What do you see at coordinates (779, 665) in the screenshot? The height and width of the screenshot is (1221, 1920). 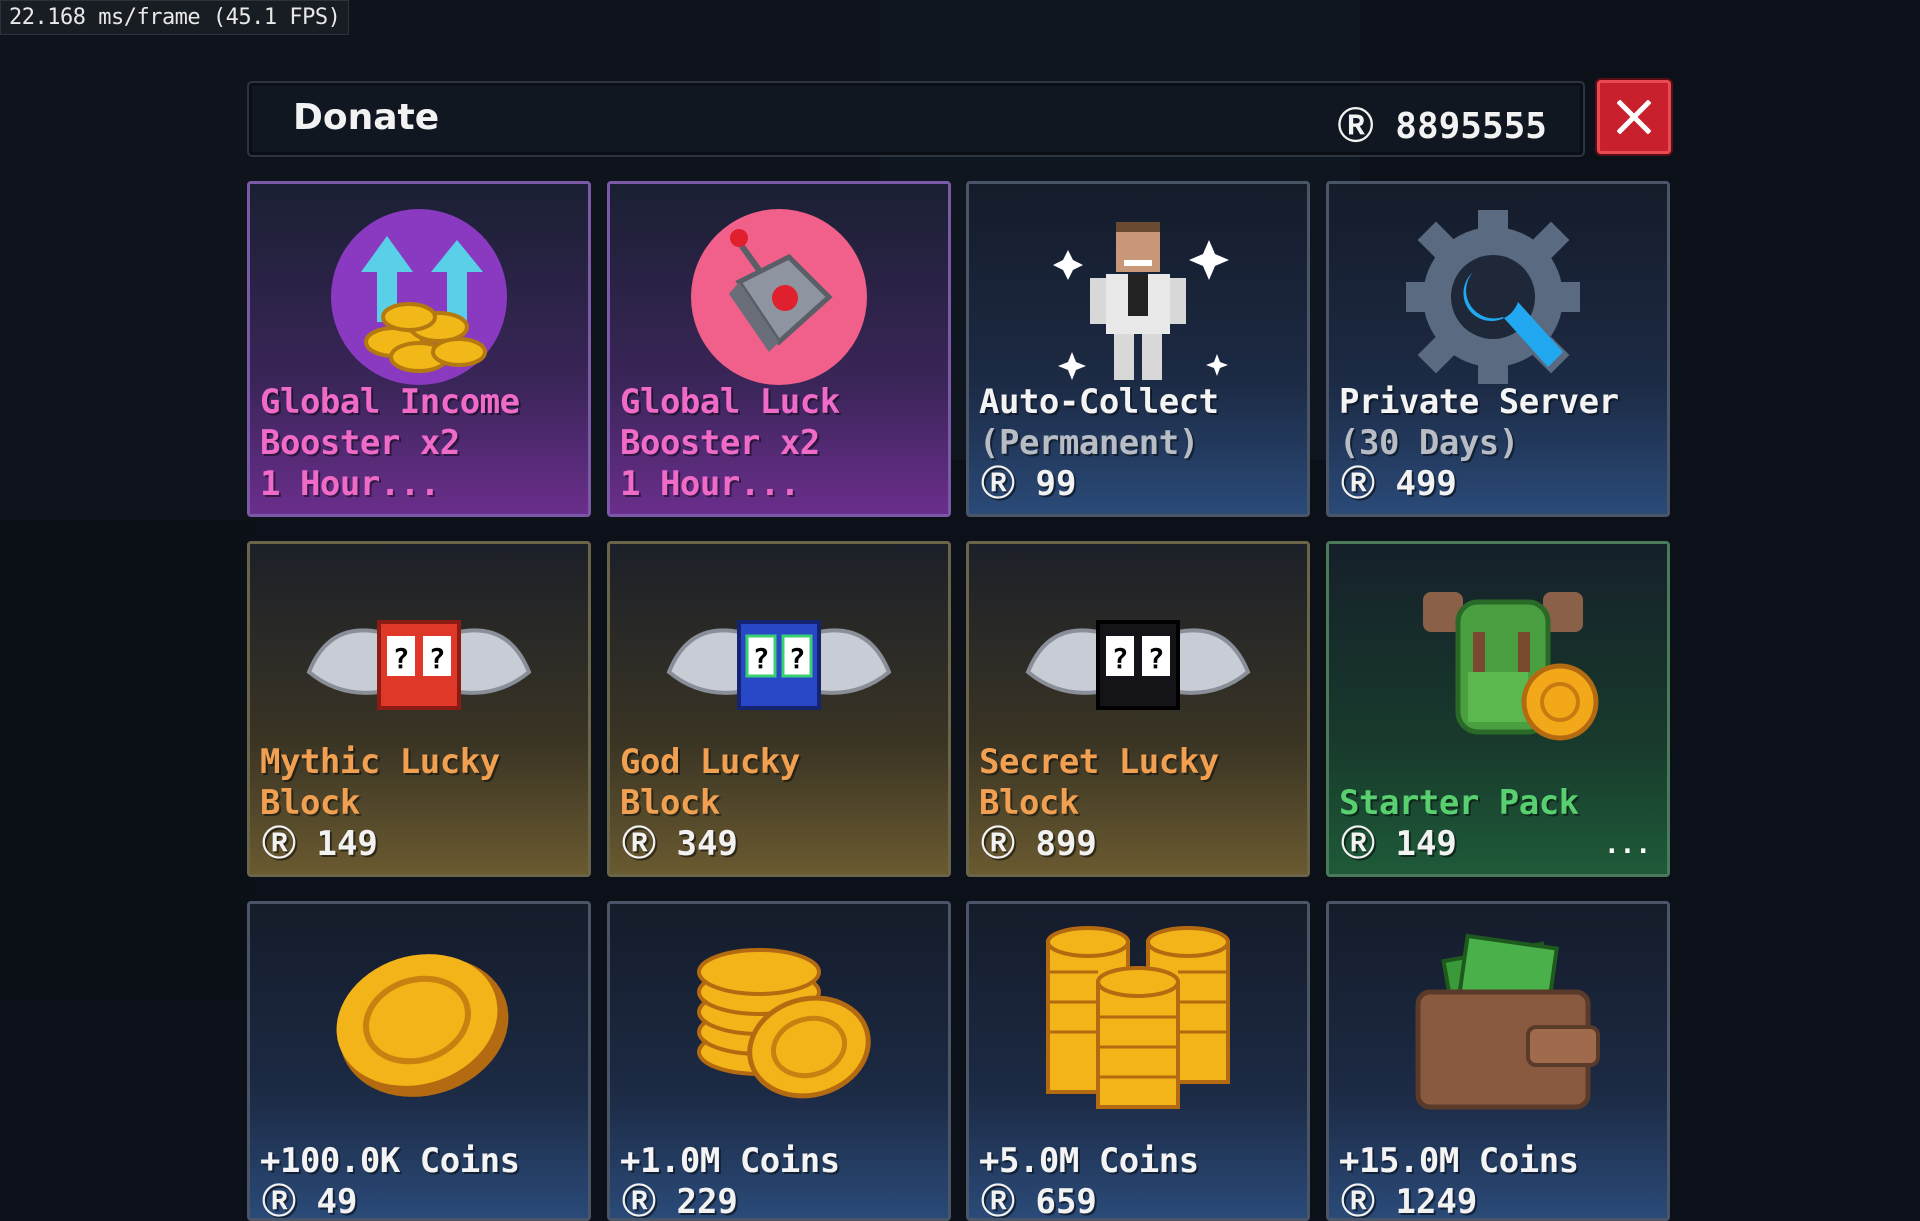 I see `god-lucky-block-icon: ? ?` at bounding box center [779, 665].